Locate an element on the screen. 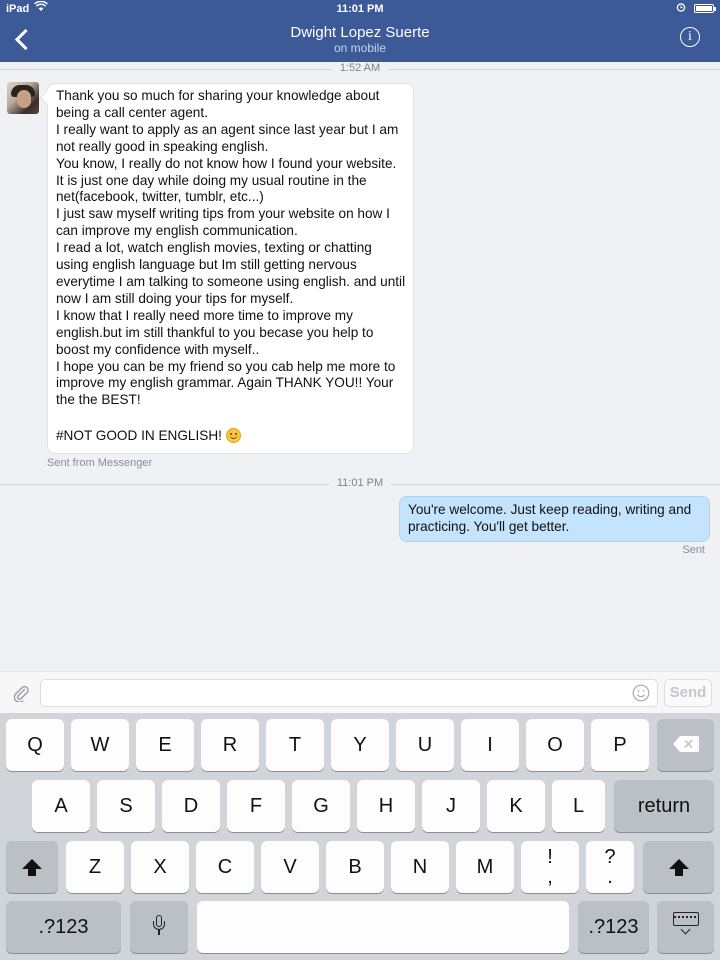 The width and height of the screenshot is (720, 960). key-l: L is located at coordinates (578, 806).